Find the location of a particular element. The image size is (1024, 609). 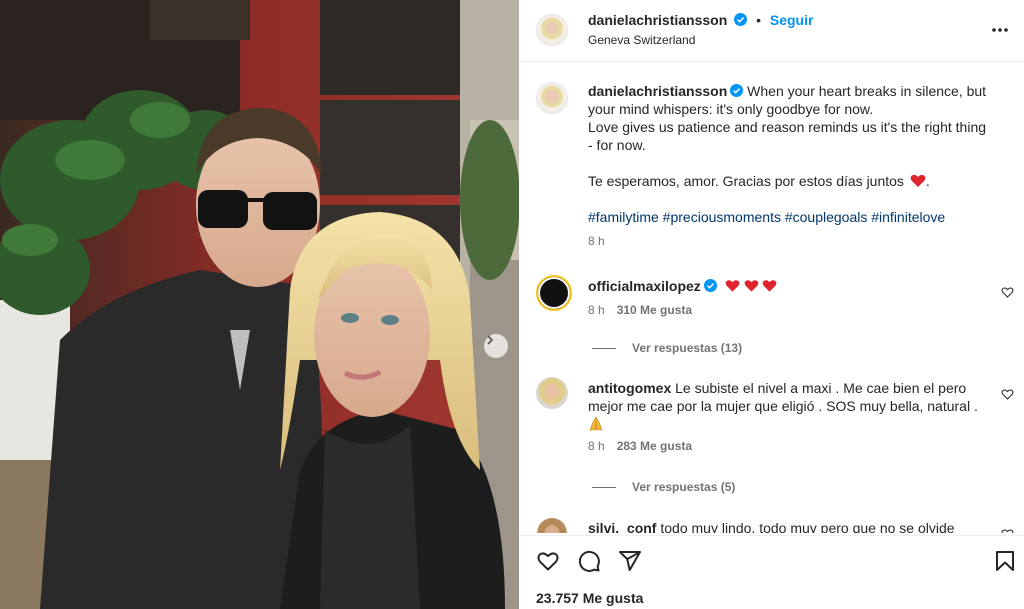

author-avatar is located at coordinates (552, 30).